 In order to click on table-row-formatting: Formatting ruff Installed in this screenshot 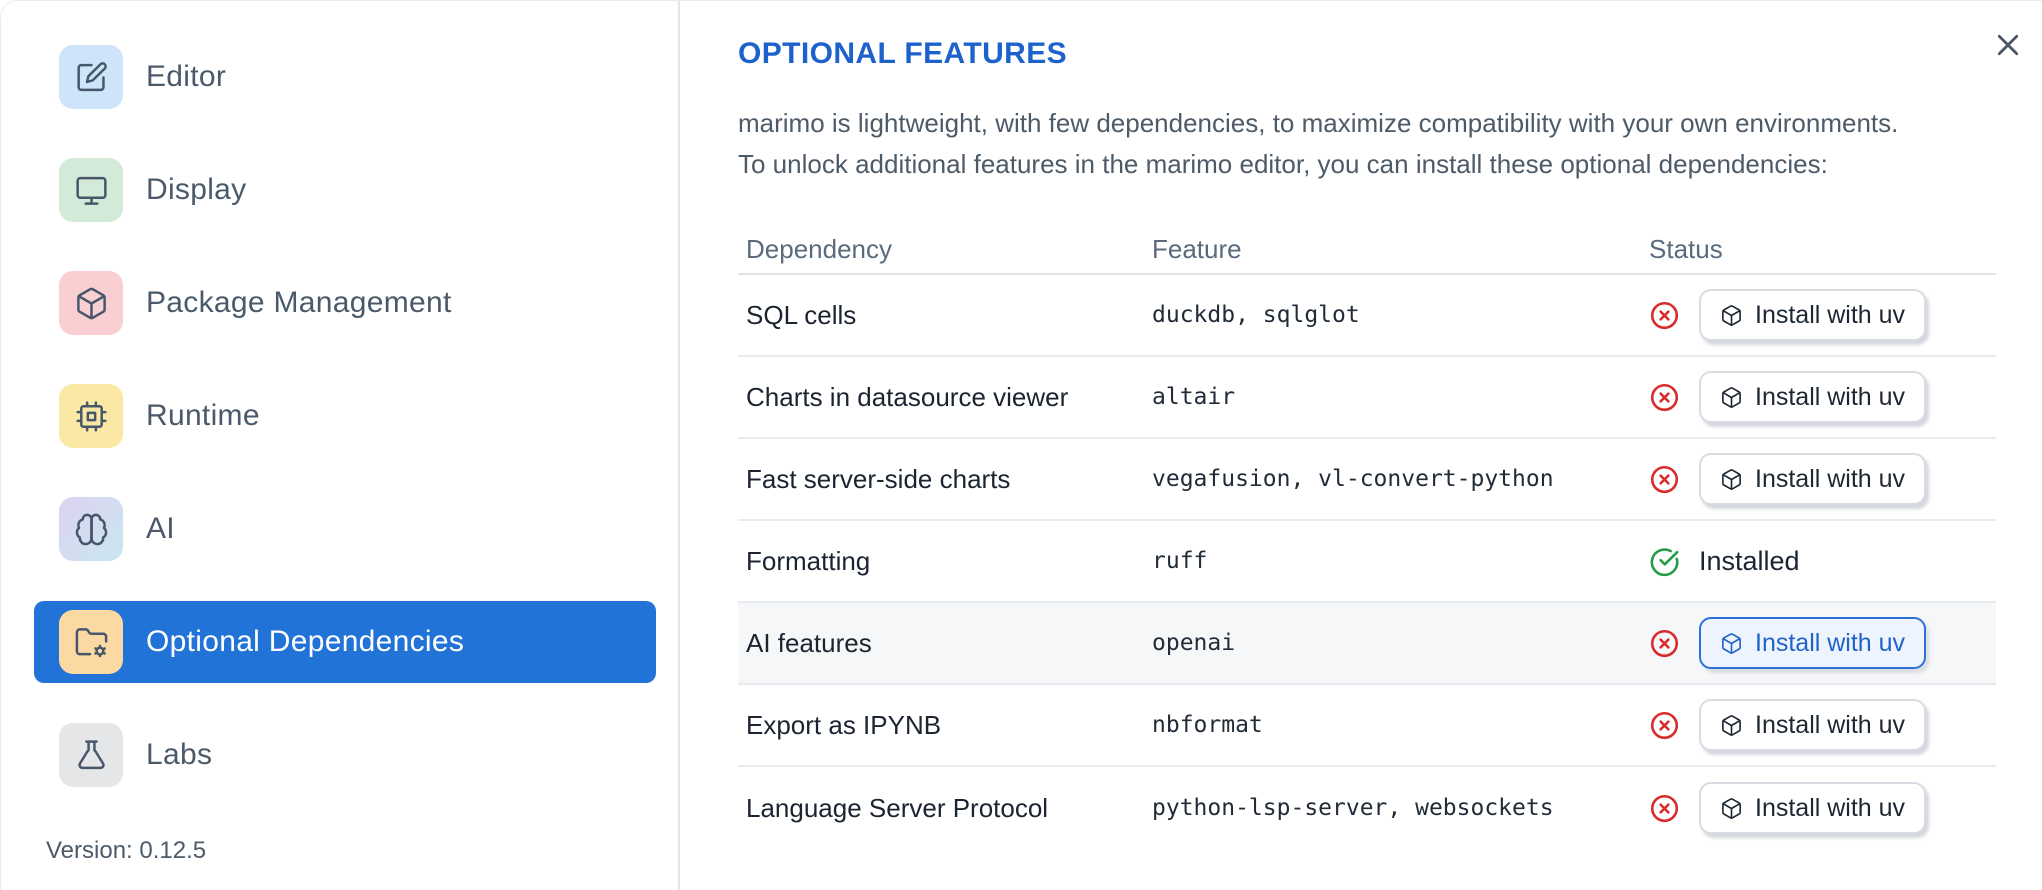, I will do `click(1367, 562)`.